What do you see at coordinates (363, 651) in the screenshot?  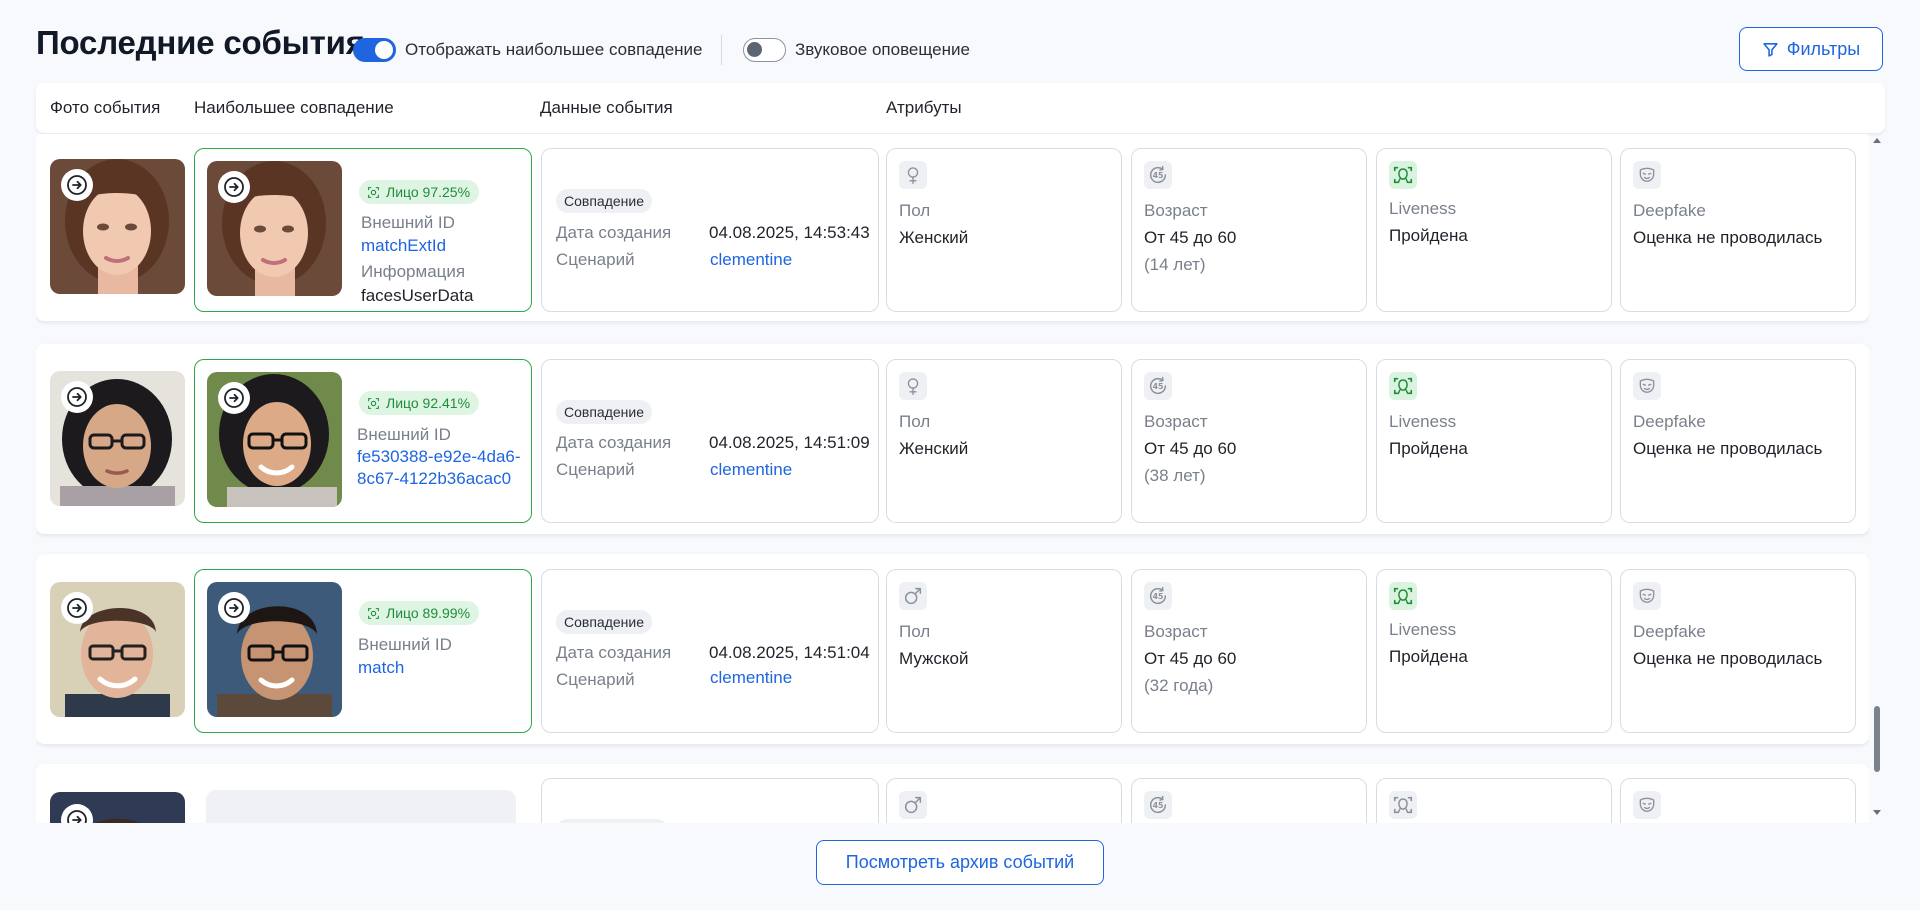 I see `best-match-card: Лицо 89.99% Внешний ID match` at bounding box center [363, 651].